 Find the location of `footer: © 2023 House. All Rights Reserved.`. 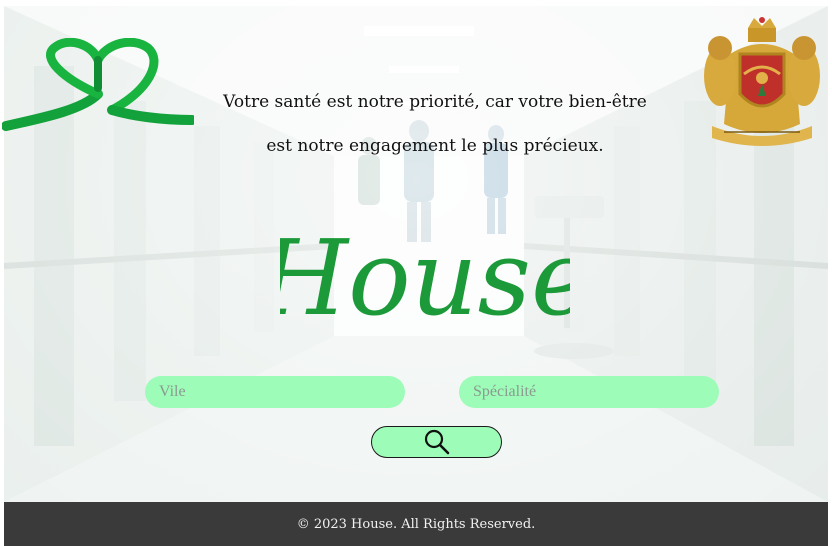

footer: © 2023 House. All Rights Reserved. is located at coordinates (416, 524).